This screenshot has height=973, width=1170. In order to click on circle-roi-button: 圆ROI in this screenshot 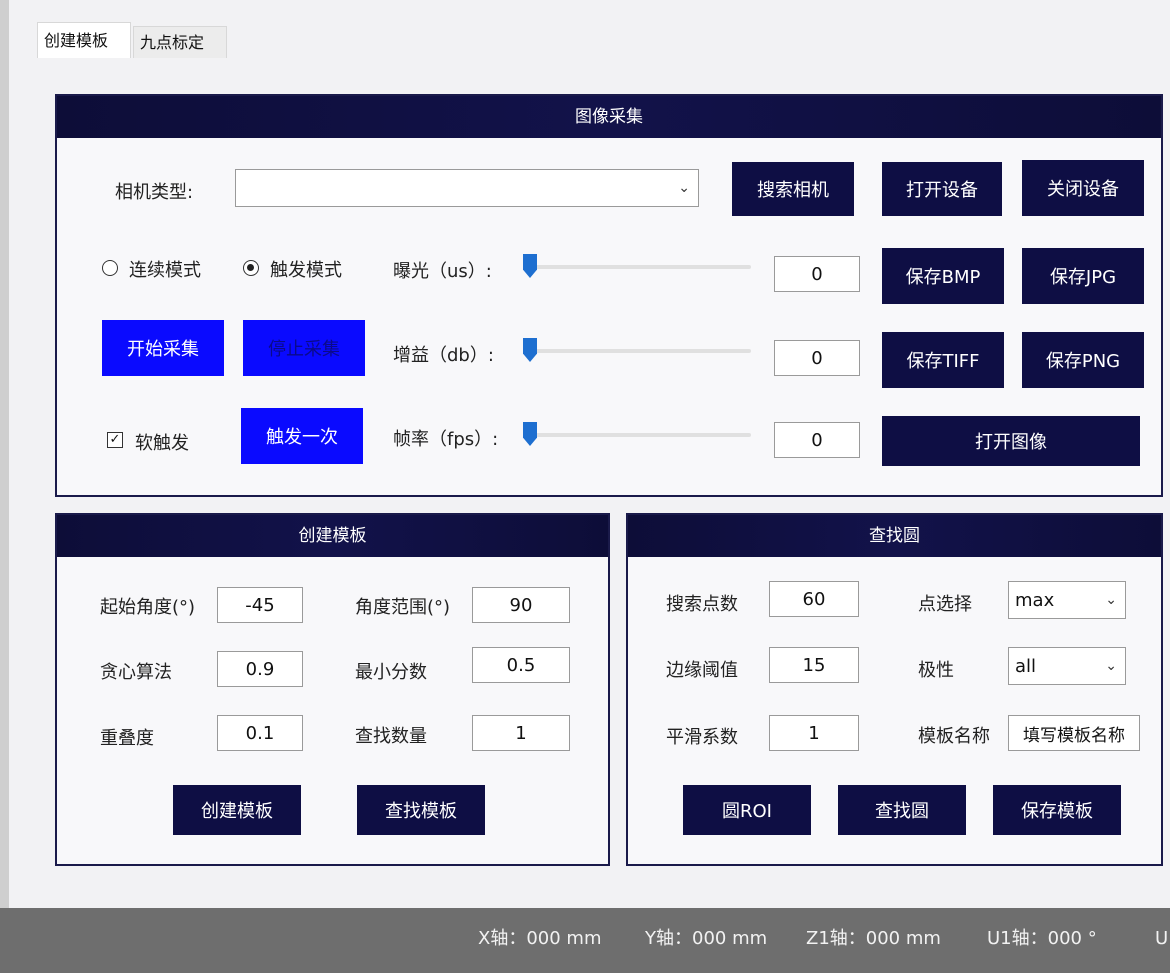, I will do `click(747, 810)`.